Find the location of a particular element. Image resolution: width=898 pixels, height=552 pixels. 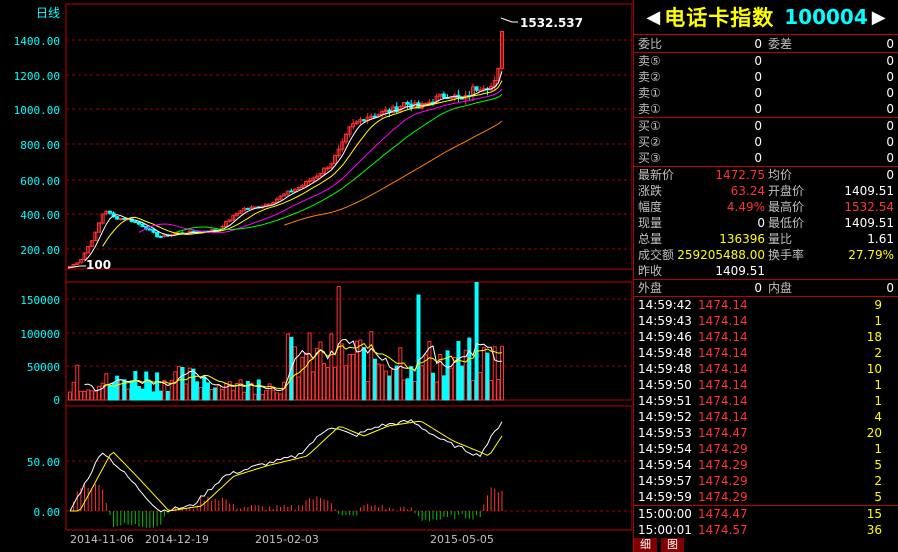

commission-diff-value: 0 is located at coordinates (890, 44).